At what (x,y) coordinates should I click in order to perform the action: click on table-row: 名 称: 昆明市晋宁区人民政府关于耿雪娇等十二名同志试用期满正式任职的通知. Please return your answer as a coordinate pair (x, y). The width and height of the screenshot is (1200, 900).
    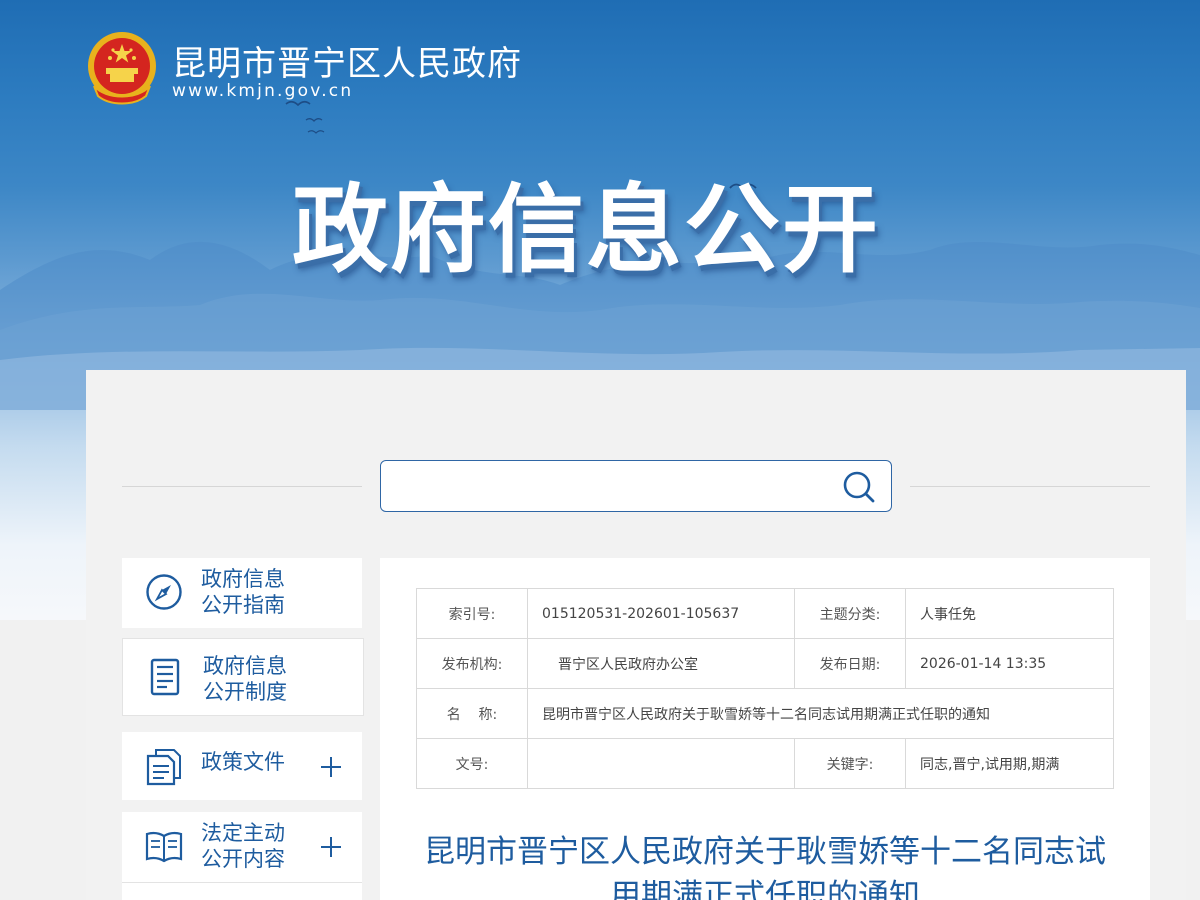
    Looking at the image, I should click on (765, 713).